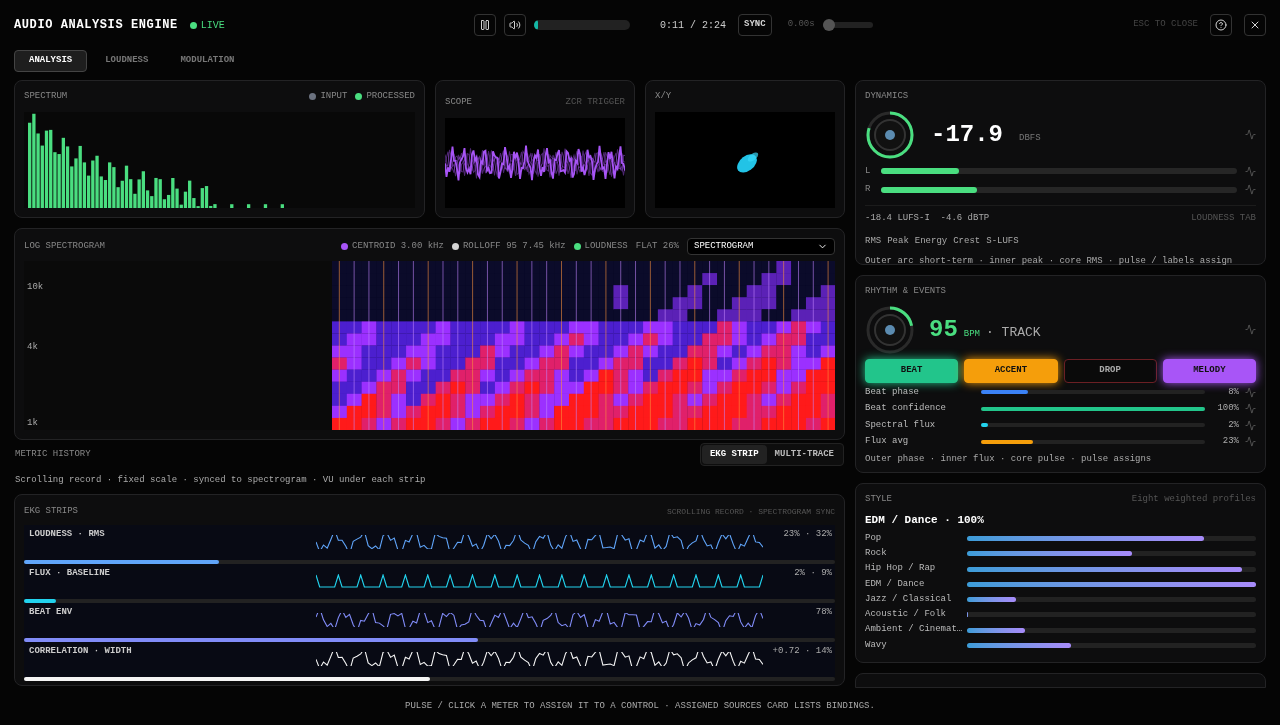 Image resolution: width=1280 pixels, height=725 pixels. I want to click on strip-label: BEAT ENV, so click(51, 612).